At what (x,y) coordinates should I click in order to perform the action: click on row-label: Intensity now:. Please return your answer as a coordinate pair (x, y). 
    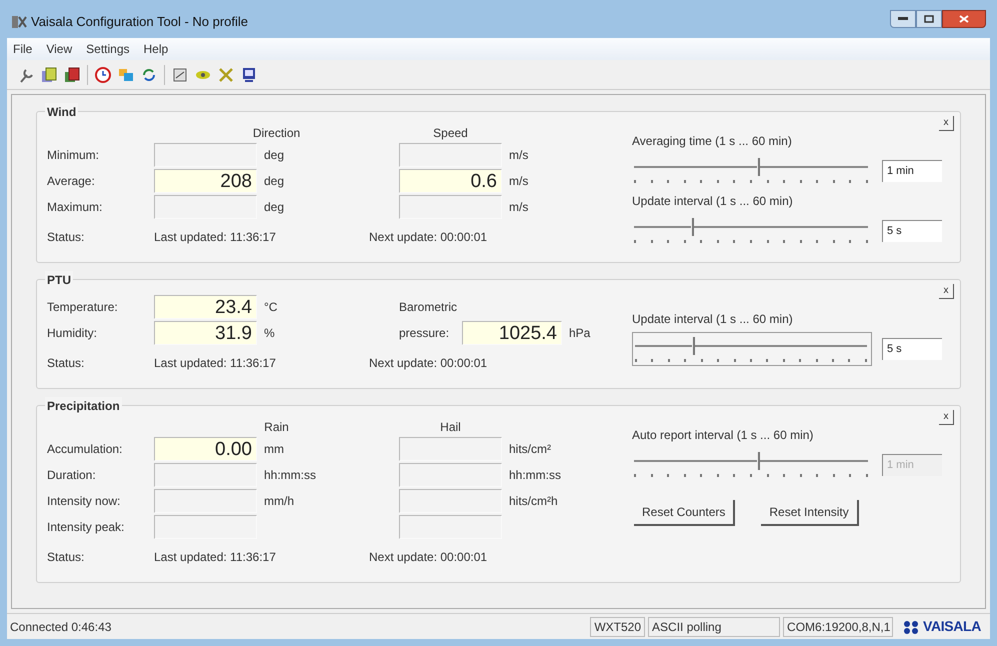
    Looking at the image, I should click on (83, 501).